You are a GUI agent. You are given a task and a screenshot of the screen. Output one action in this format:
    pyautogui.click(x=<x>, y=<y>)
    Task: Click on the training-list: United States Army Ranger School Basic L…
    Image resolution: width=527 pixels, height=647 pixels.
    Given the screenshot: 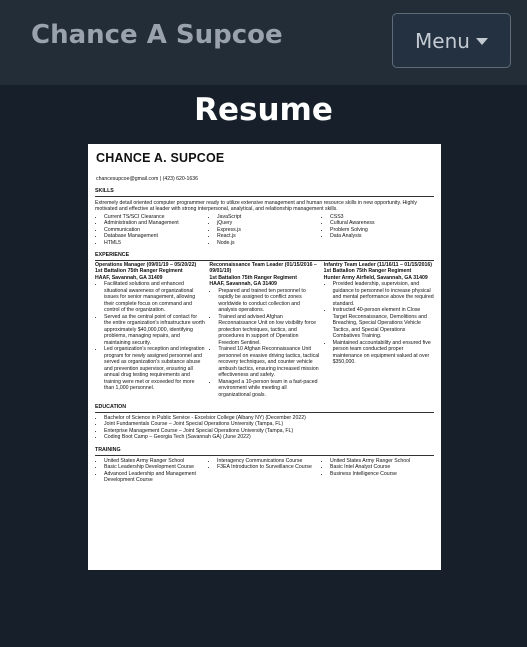 What is the action you would take?
    pyautogui.click(x=264, y=471)
    